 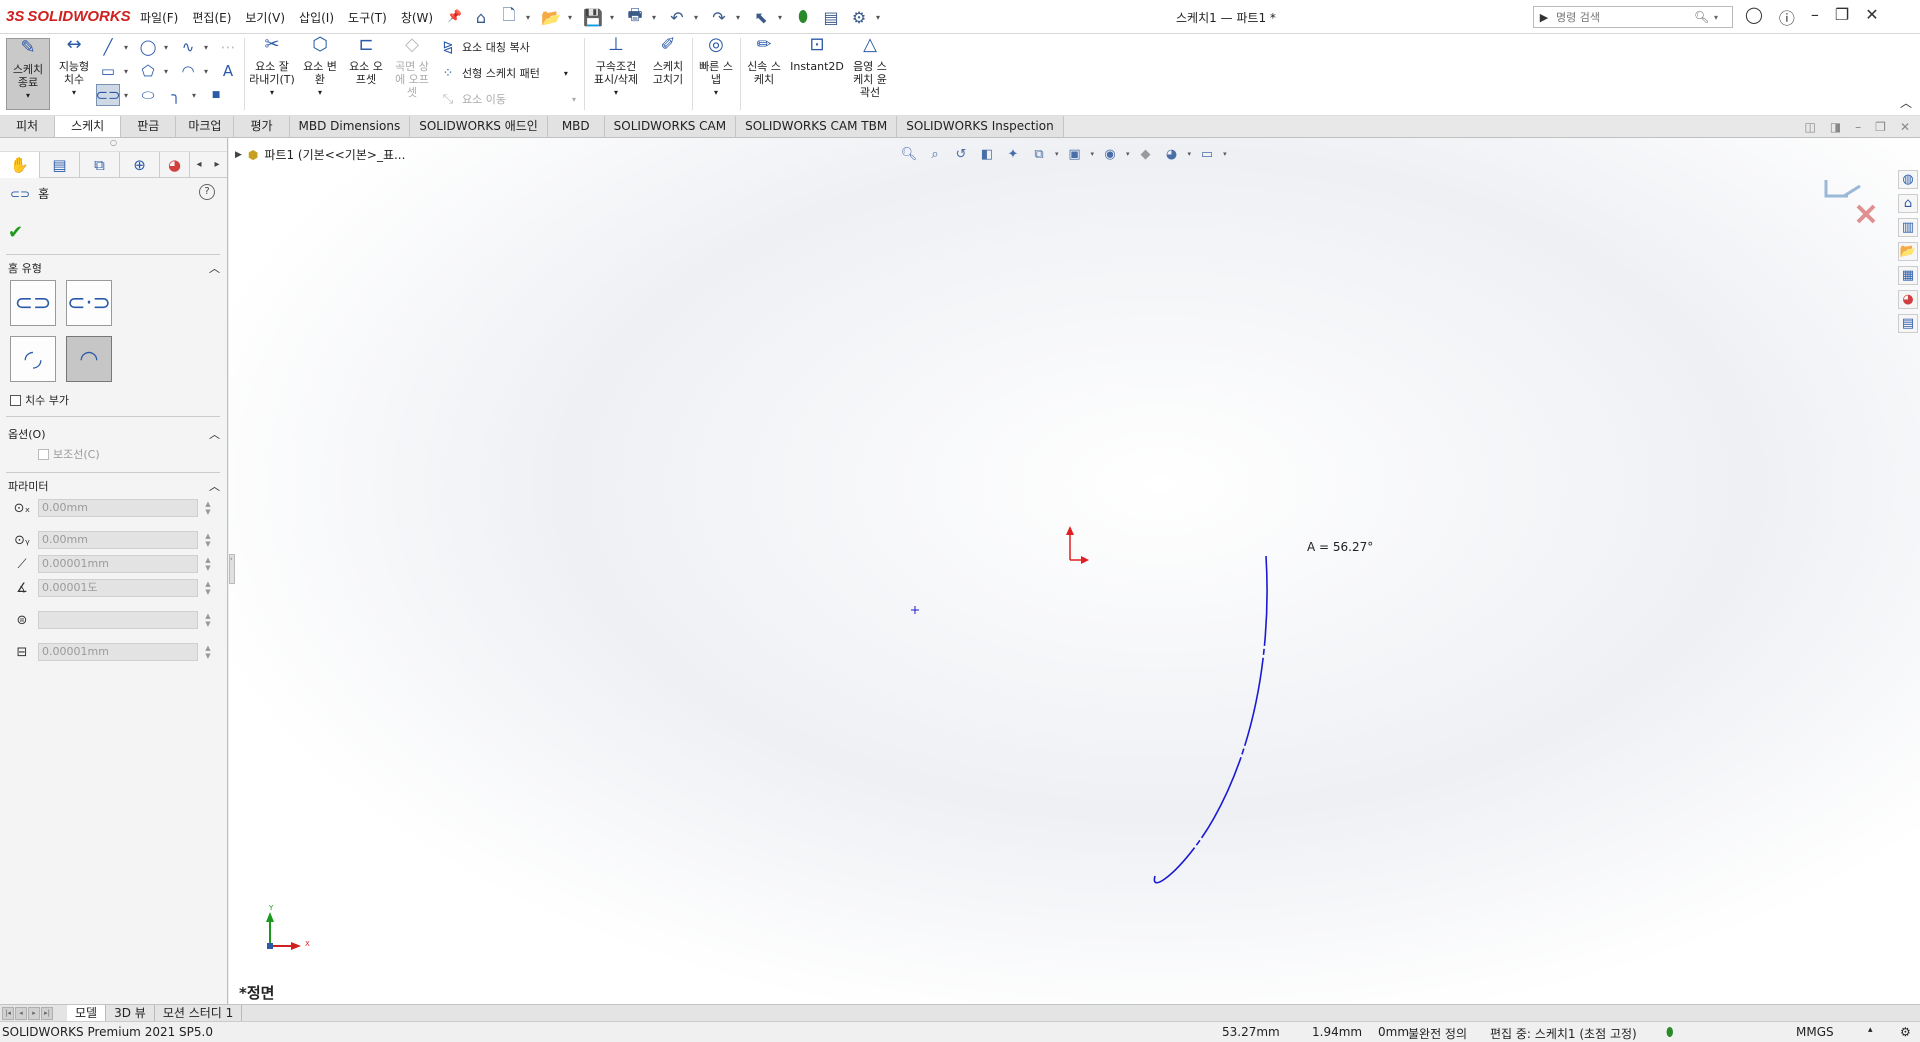 What do you see at coordinates (859, 17) in the screenshot?
I see `options-gear-icon: ⚙` at bounding box center [859, 17].